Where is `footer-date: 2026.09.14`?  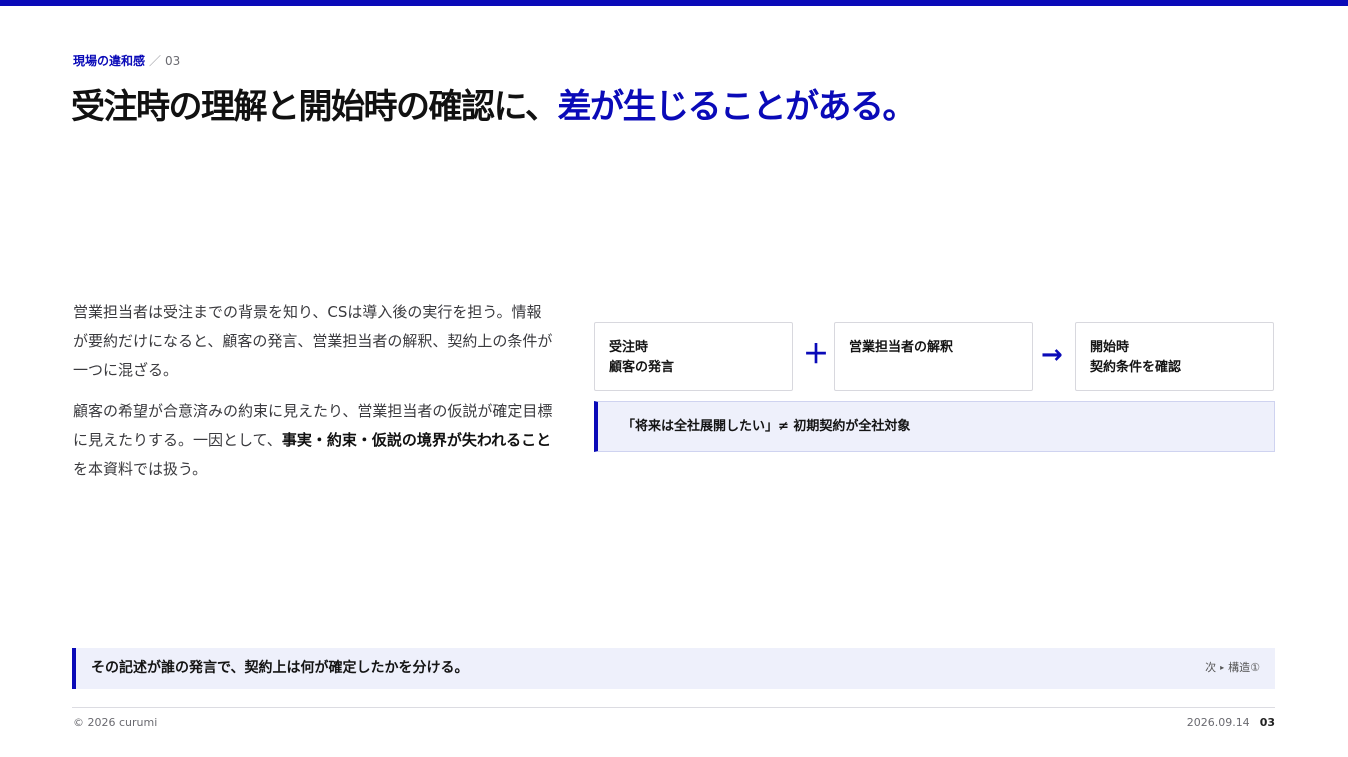
footer-date: 2026.09.14 is located at coordinates (1218, 722).